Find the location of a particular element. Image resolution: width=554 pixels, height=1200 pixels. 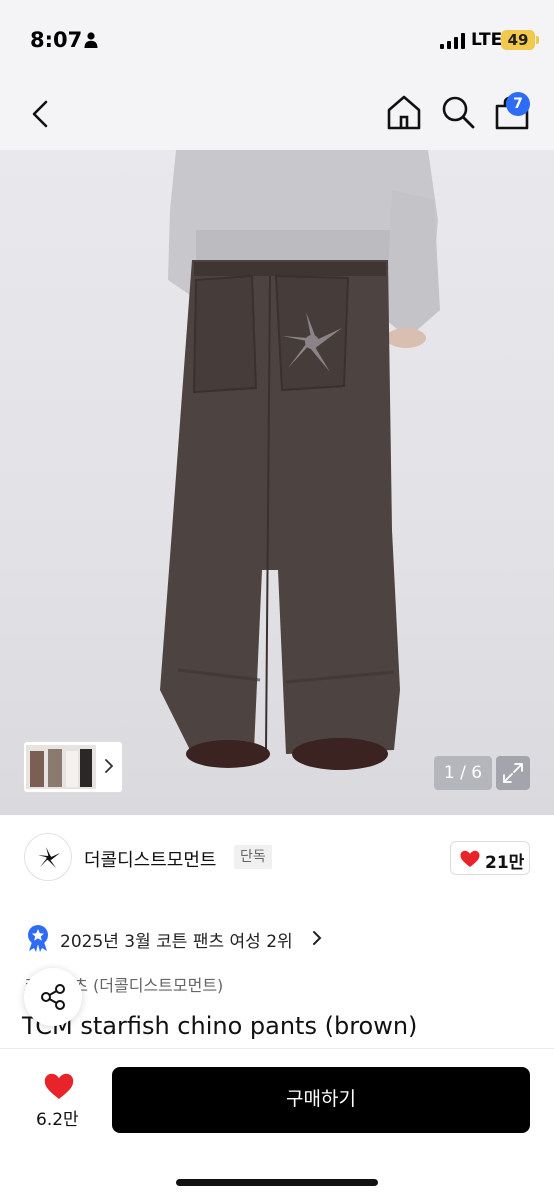

ranking-text: 2025년 3월 코튼 팬츠 여성 2위 is located at coordinates (176, 942).